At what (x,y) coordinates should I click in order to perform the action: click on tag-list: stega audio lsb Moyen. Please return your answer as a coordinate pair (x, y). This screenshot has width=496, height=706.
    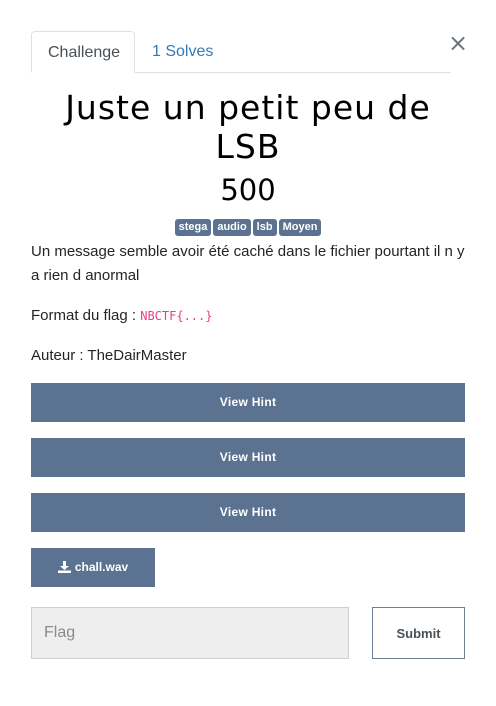
    Looking at the image, I should click on (248, 228).